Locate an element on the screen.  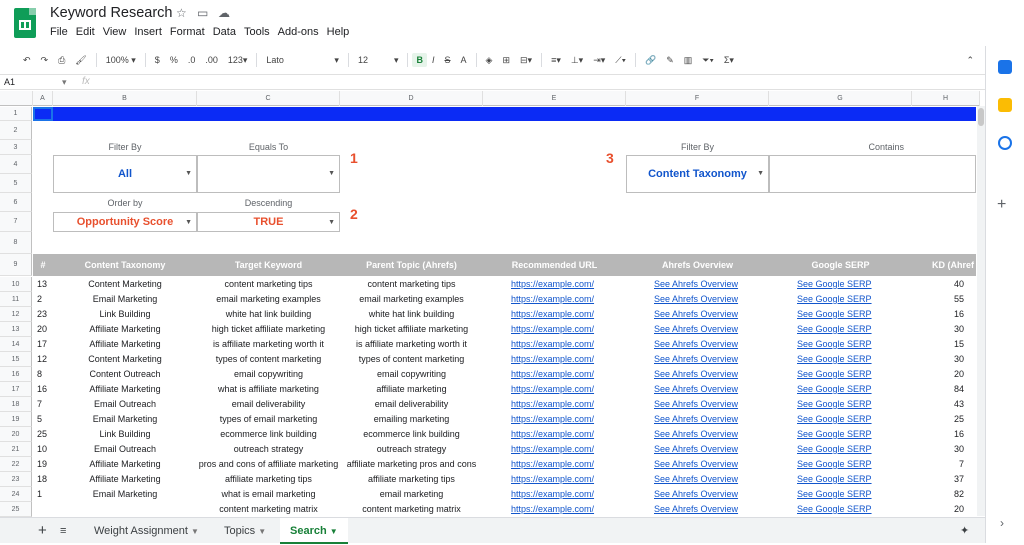
percent-format-button: % is located at coordinates (174, 60).